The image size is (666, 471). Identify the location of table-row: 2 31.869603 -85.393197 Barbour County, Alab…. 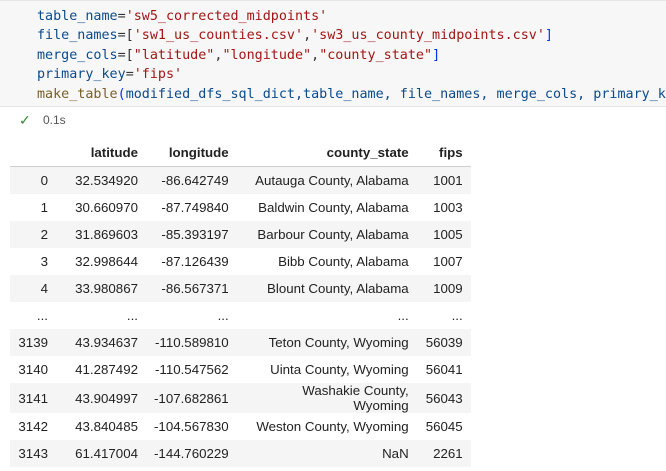
(240, 234).